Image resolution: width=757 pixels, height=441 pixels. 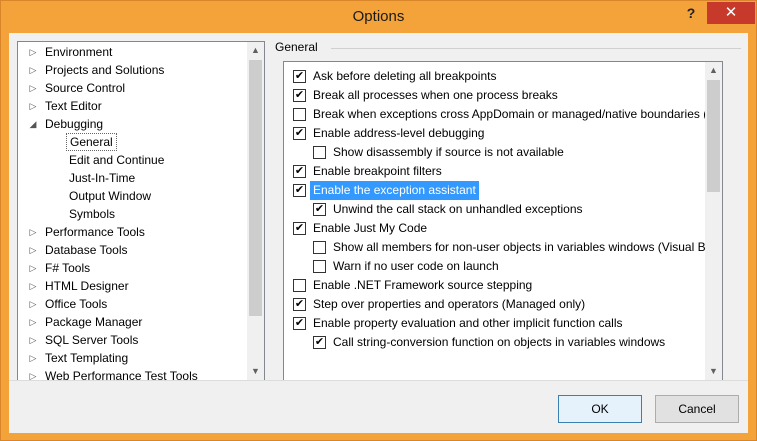 What do you see at coordinates (105, 70) in the screenshot?
I see `tree-item-label: Projects and Solutions` at bounding box center [105, 70].